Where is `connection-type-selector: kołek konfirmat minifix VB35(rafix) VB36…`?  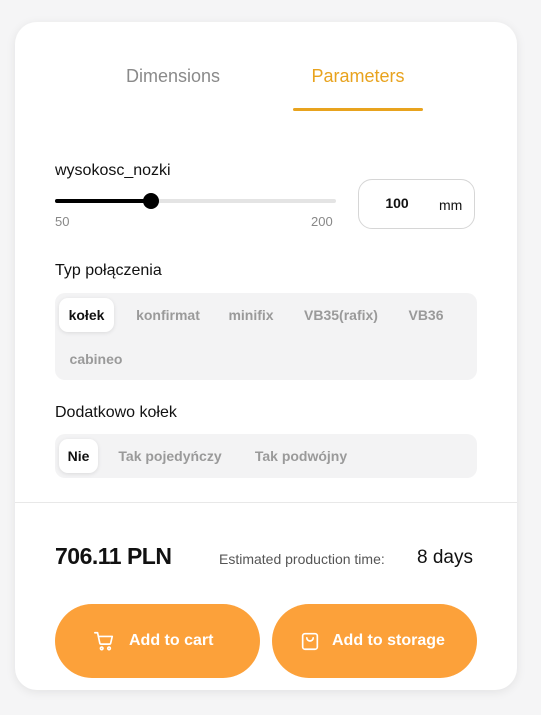
connection-type-selector: kołek konfirmat minifix VB35(rafix) VB36… is located at coordinates (266, 336).